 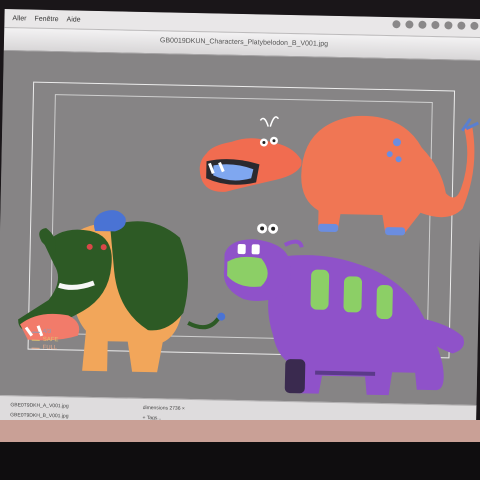 I want to click on guide-label-full: FULL, so click(x=50, y=348).